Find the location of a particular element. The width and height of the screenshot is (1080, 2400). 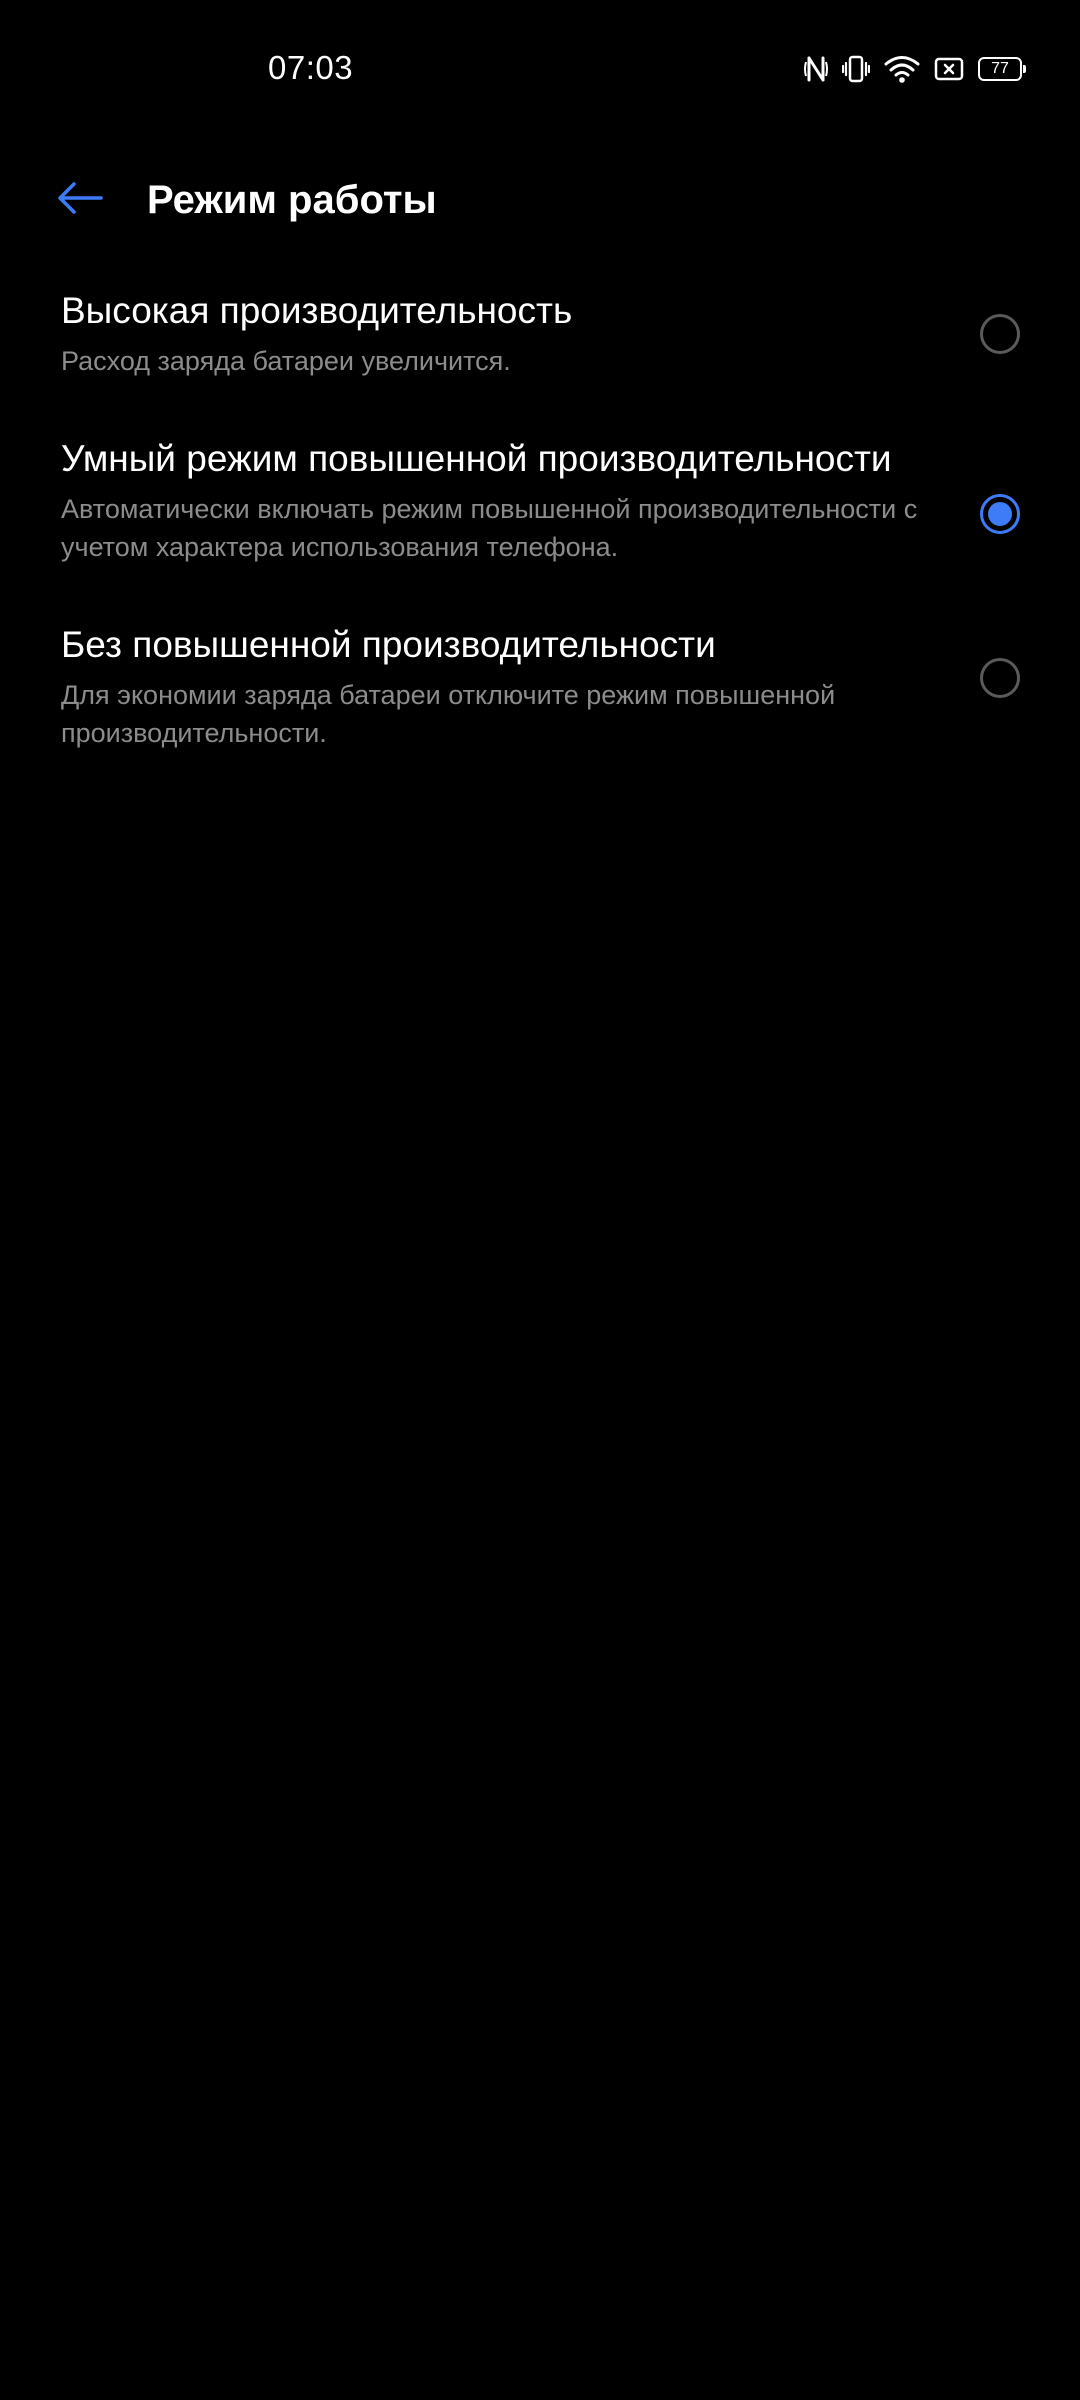

screen-record-icon is located at coordinates (949, 69).